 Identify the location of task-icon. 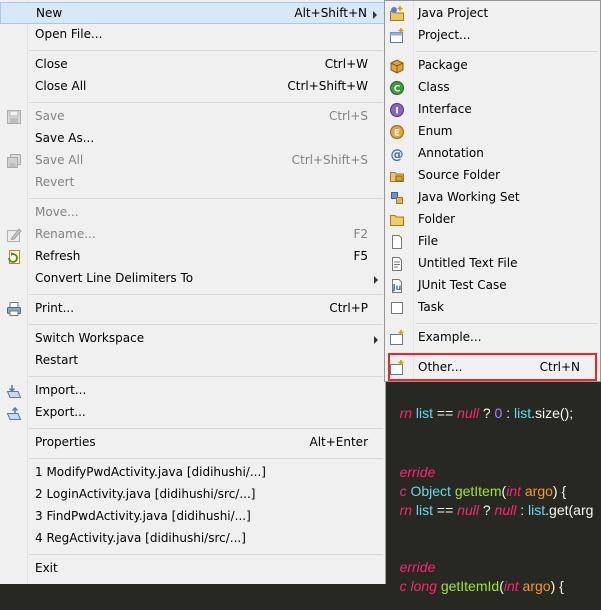
(397, 308).